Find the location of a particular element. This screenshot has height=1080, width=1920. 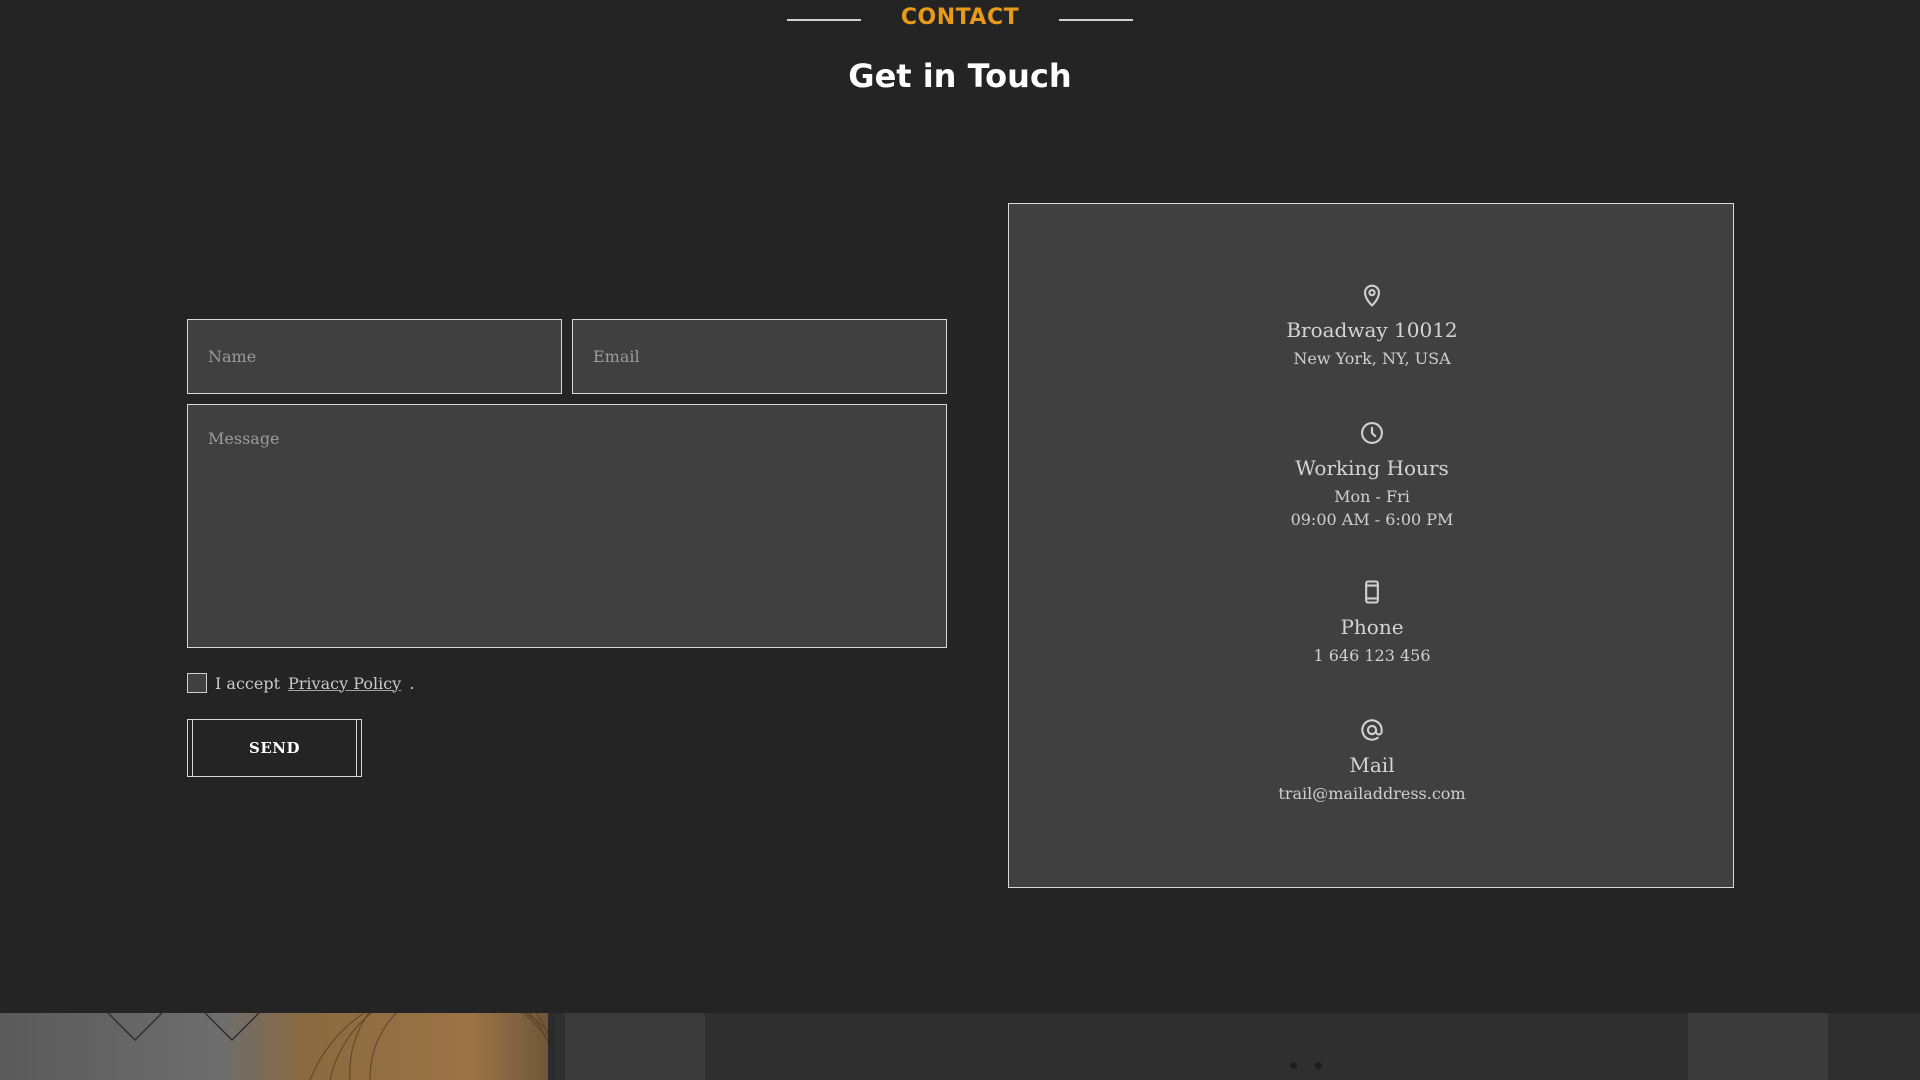

gallery-thumbnail-artwork is located at coordinates (331, 1046).